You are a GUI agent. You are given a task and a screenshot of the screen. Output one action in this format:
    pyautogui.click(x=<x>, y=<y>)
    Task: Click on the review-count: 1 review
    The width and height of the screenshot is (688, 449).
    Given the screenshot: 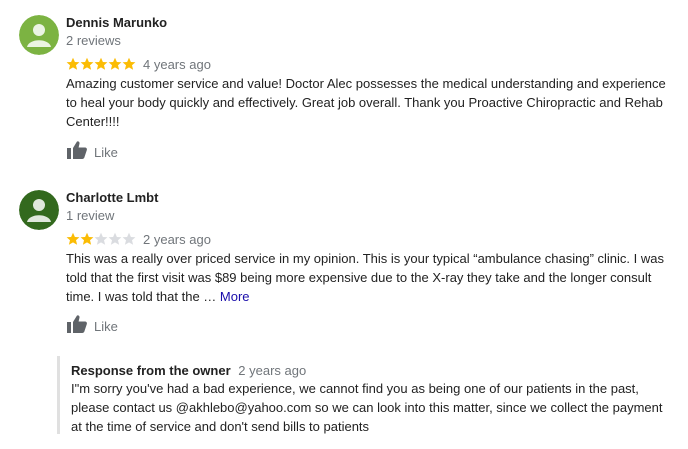 What is the action you would take?
    pyautogui.click(x=90, y=215)
    